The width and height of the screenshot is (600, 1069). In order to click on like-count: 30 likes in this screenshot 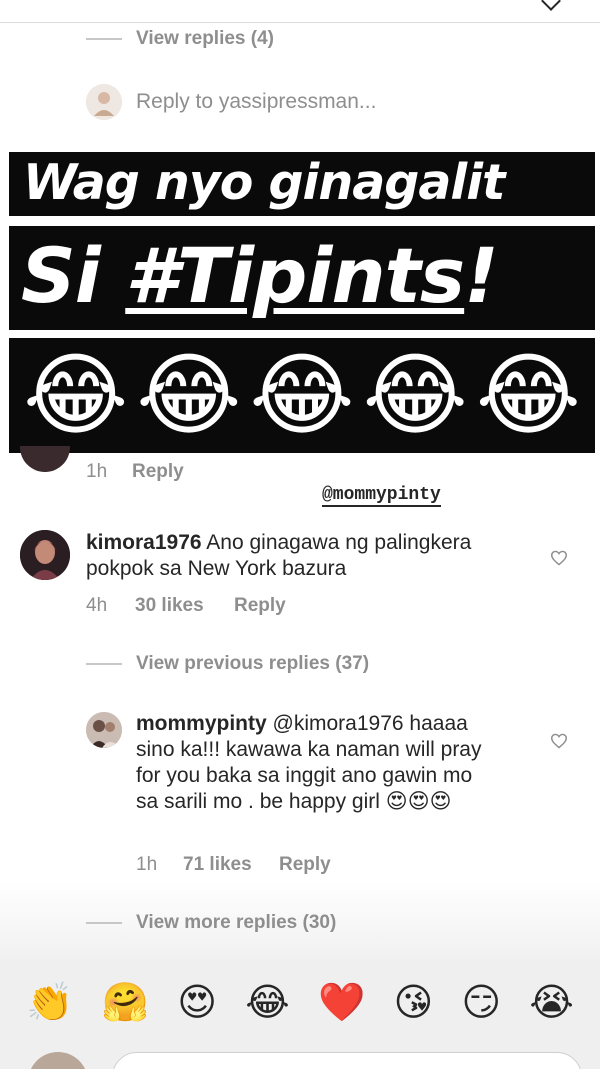, I will do `click(169, 606)`.